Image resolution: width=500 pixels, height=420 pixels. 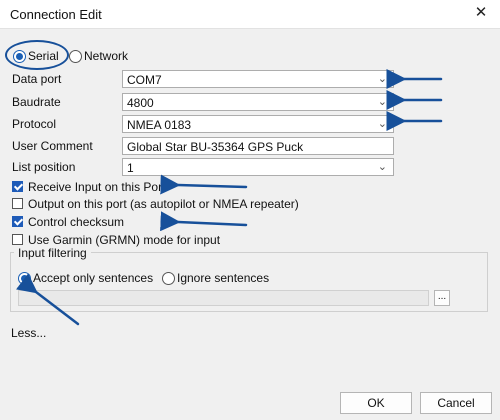 What do you see at coordinates (204, 184) in the screenshot?
I see `arrow-receive-input` at bounding box center [204, 184].